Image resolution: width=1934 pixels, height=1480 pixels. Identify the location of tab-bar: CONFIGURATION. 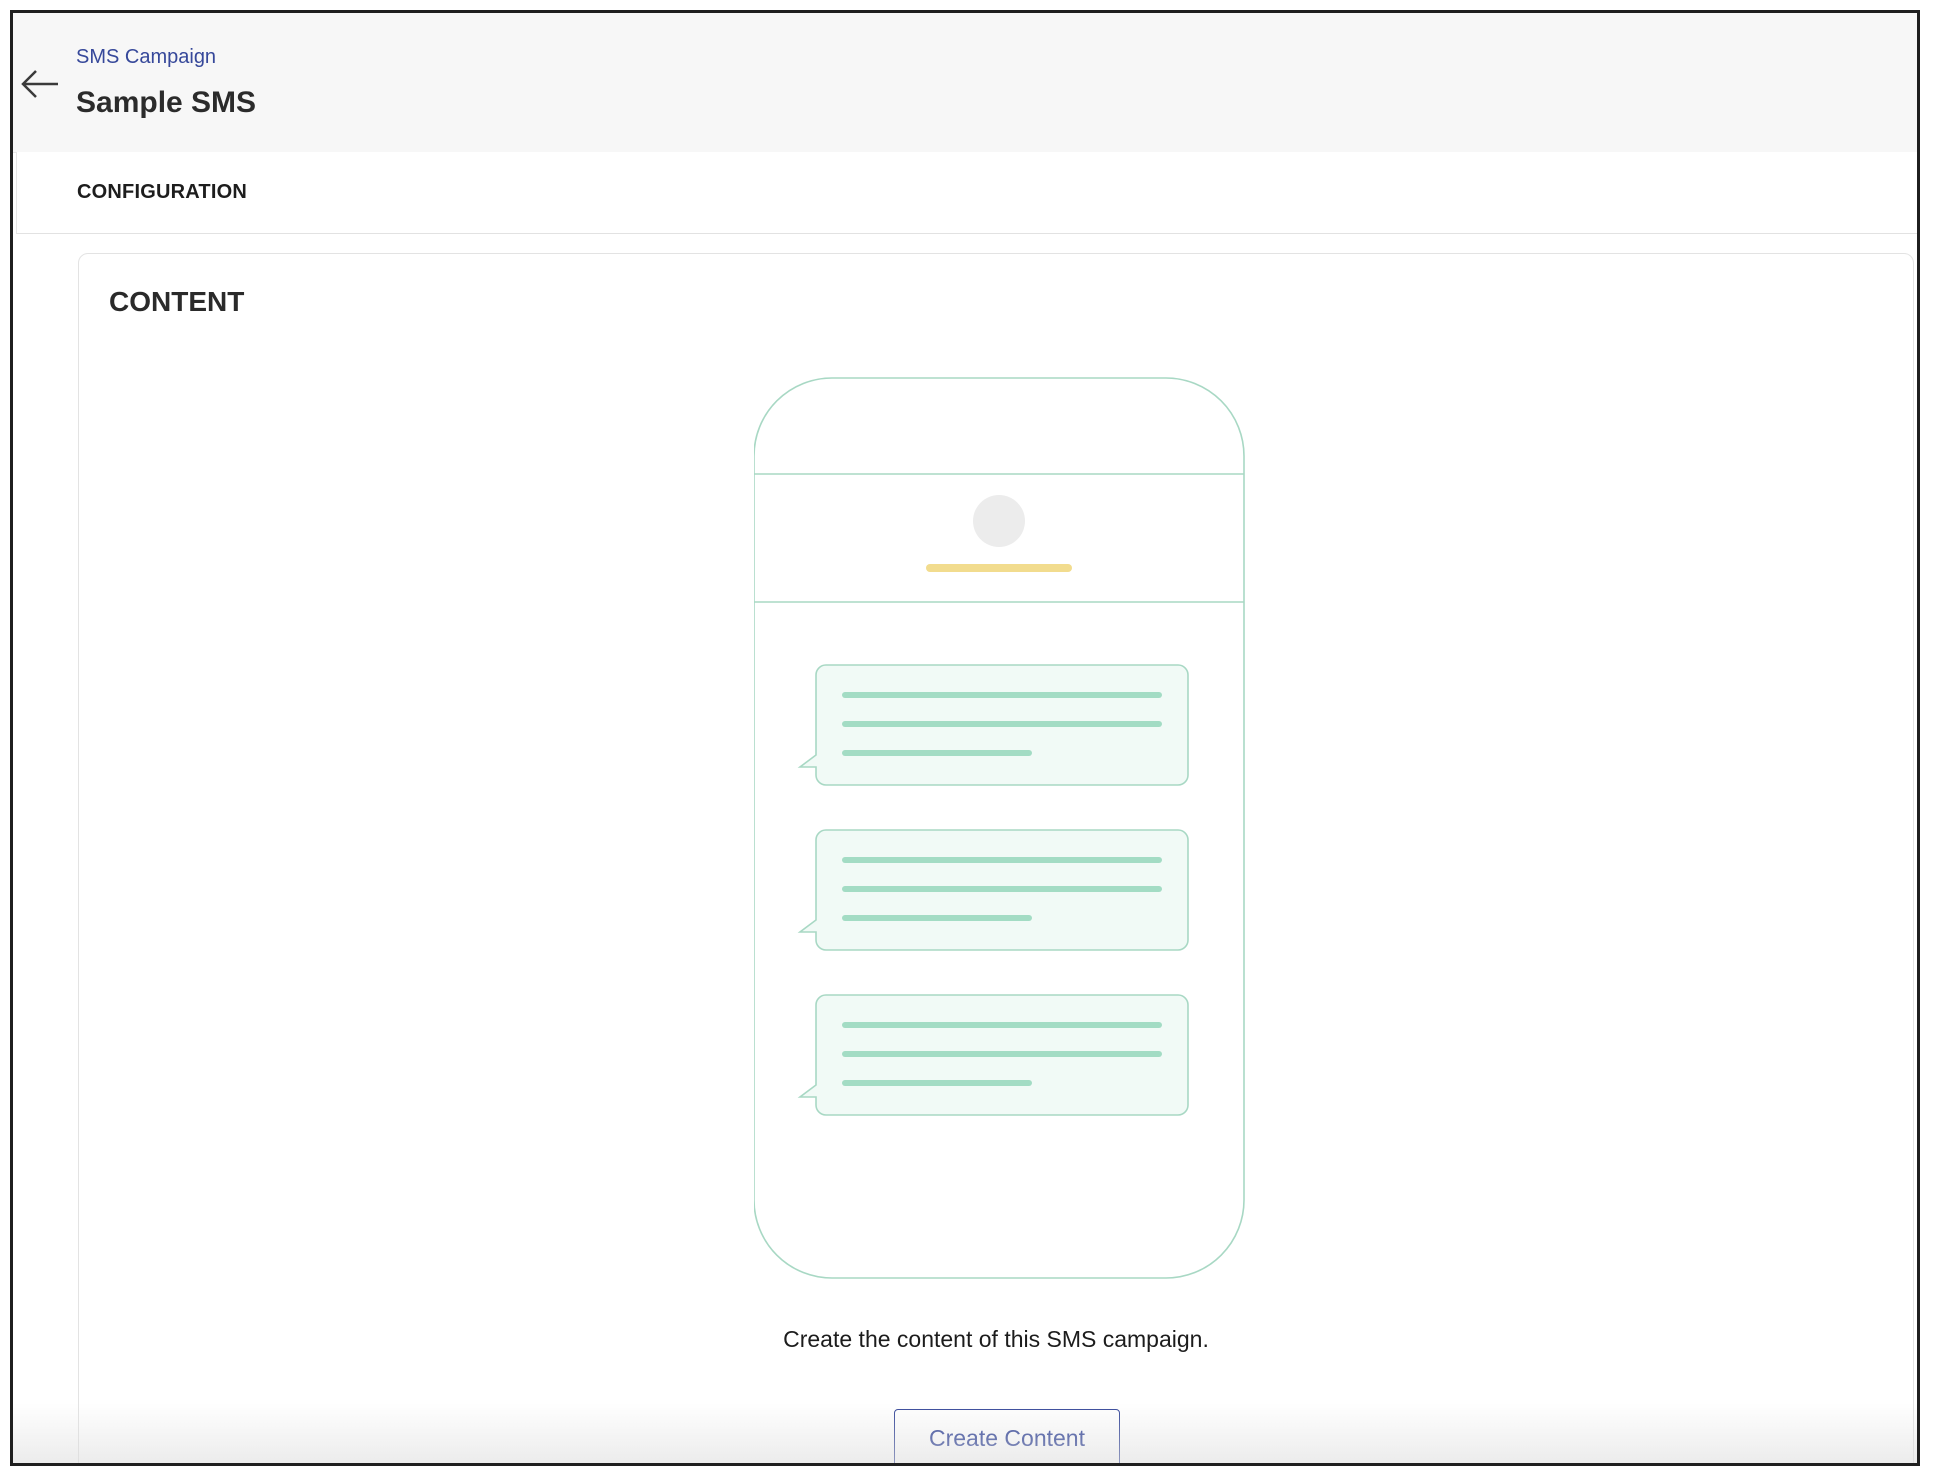
(966, 193).